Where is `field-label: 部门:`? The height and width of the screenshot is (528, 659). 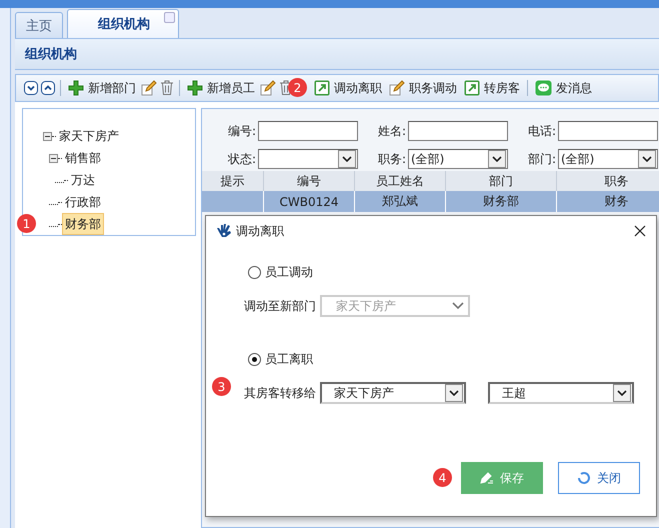 field-label: 部门: is located at coordinates (541, 159).